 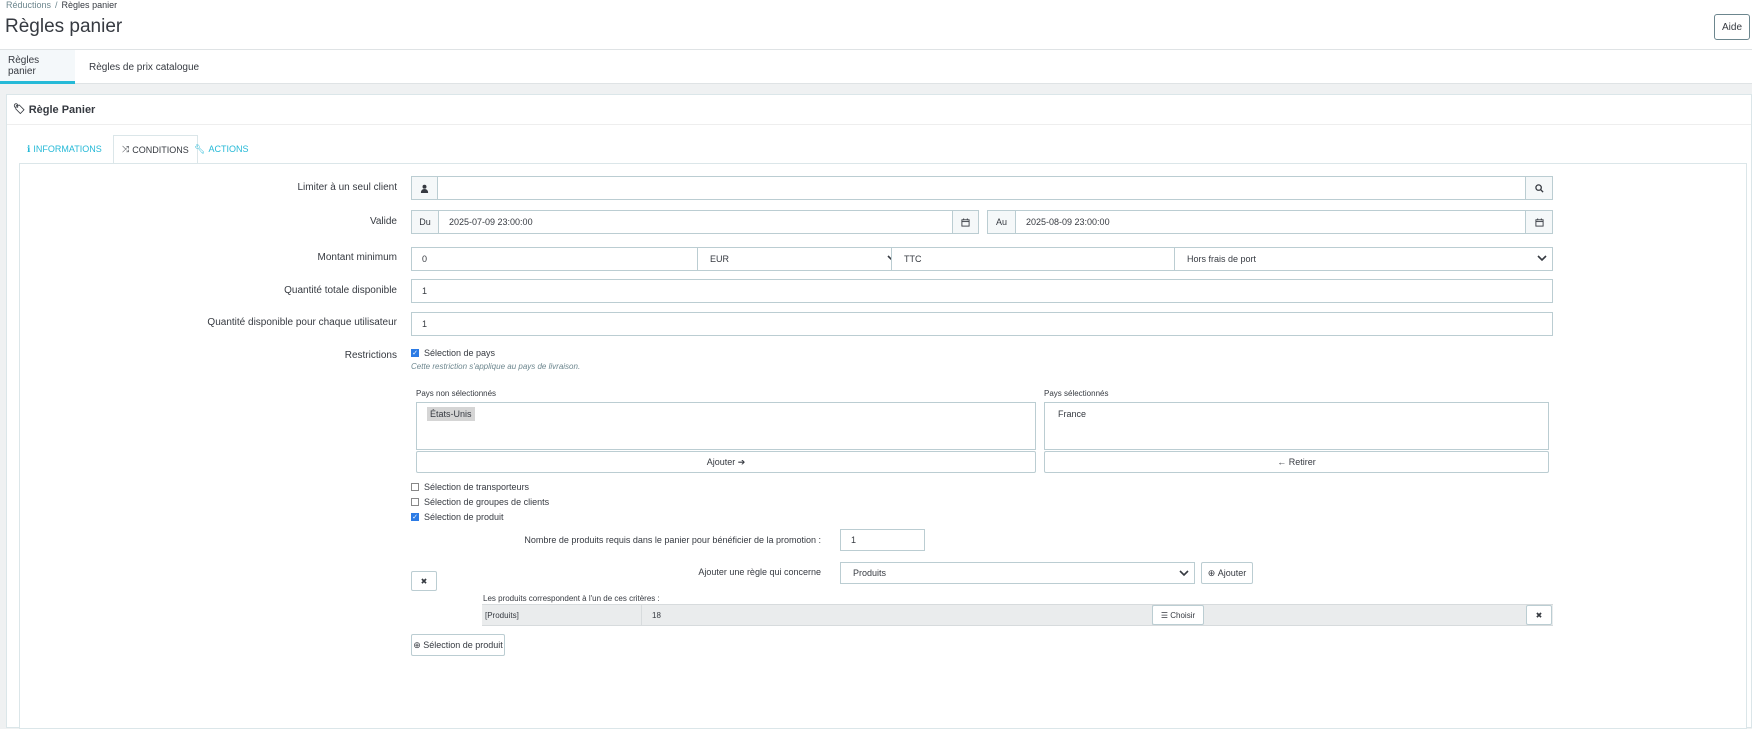 I want to click on tab-catalog-price-rules: Règles de prix catalogue, so click(x=144, y=67).